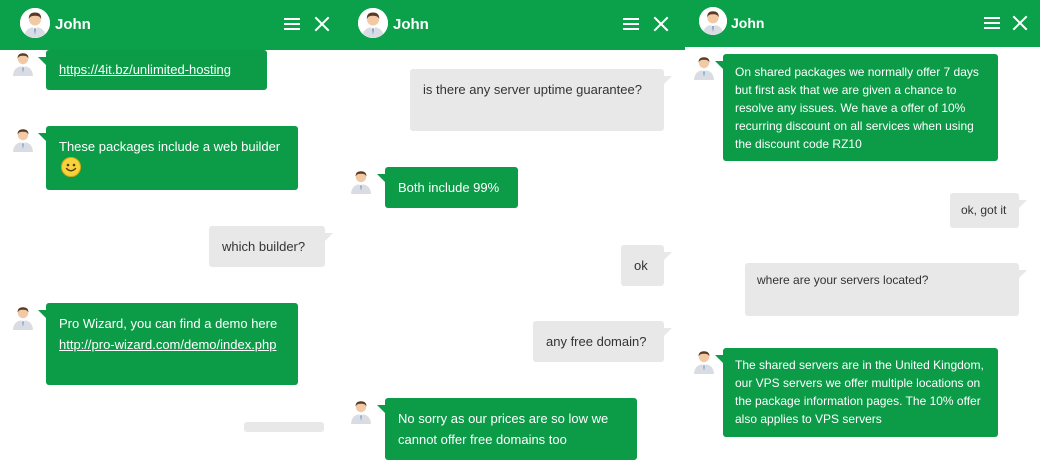 This screenshot has height=461, width=1040. What do you see at coordinates (541, 100) in the screenshot?
I see `user-message: is there any server uptime guarantee?` at bounding box center [541, 100].